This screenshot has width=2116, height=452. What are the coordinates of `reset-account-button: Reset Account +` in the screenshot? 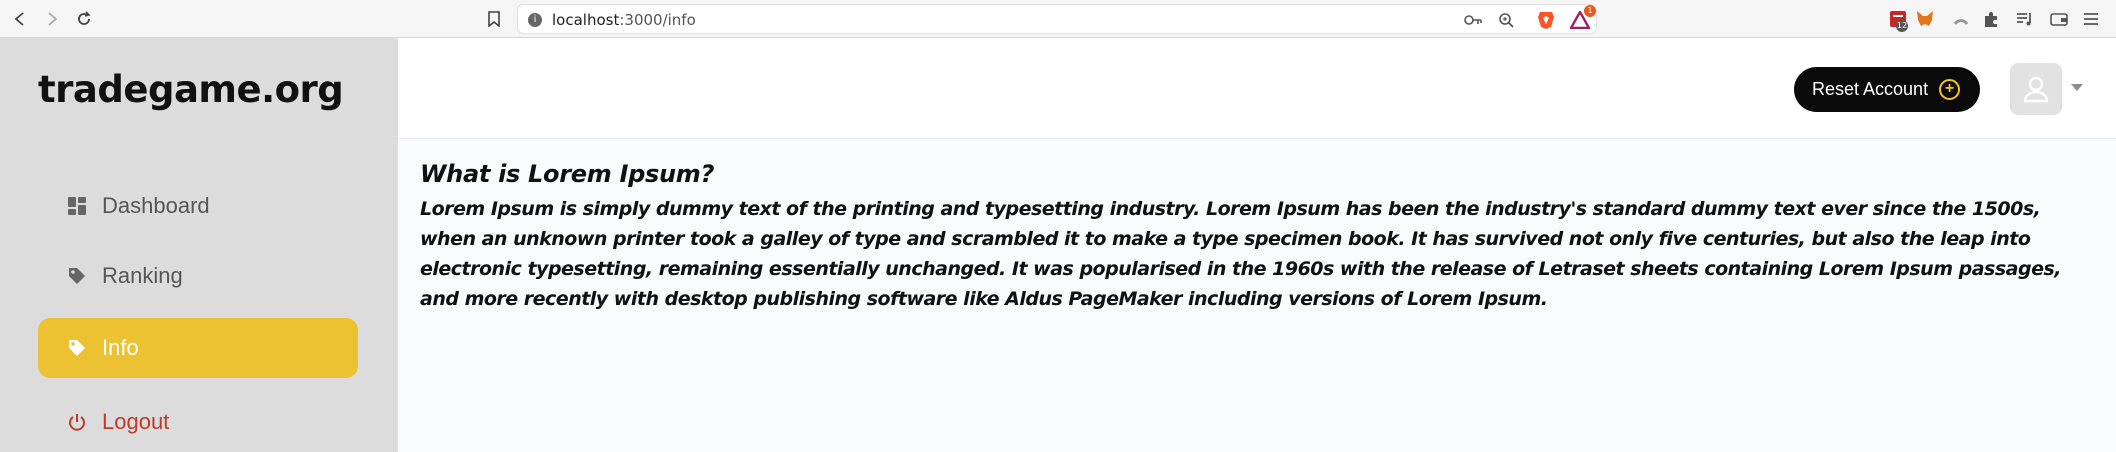 It's located at (1887, 89).